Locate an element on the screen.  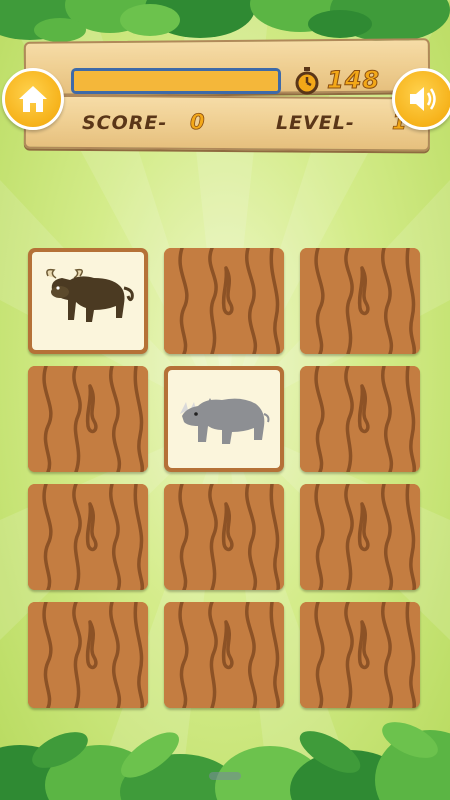
sound-button is located at coordinates (421, 99).